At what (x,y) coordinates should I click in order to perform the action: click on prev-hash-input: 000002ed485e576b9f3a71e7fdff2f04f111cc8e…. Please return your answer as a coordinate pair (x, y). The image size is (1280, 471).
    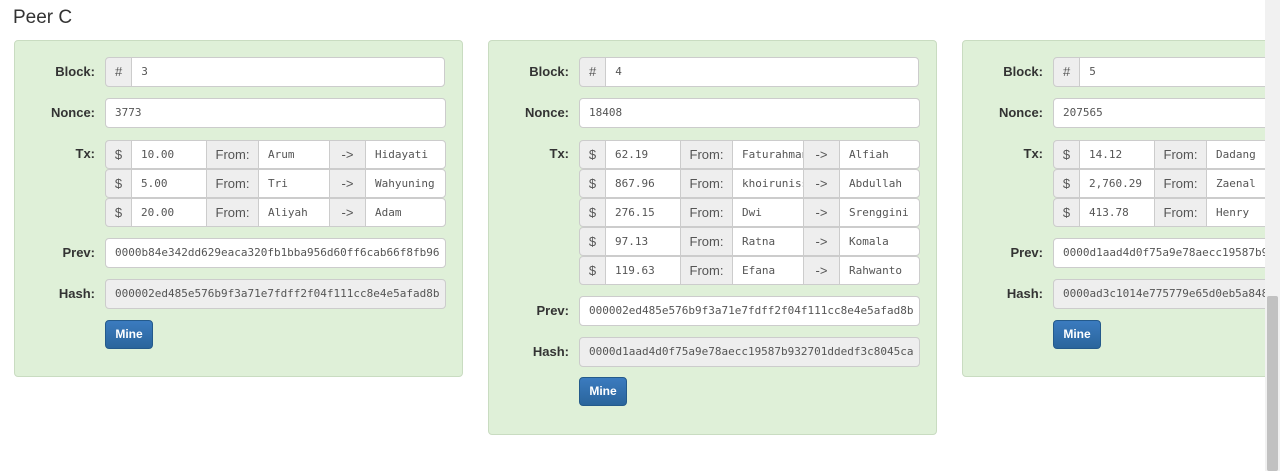
    Looking at the image, I should click on (749, 311).